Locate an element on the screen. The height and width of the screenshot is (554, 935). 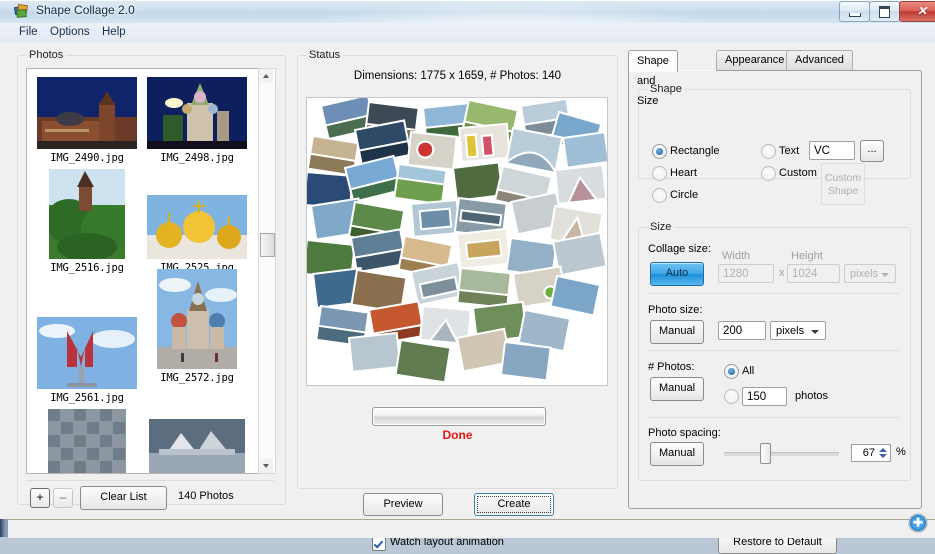
radio-all-photos is located at coordinates (731, 371).